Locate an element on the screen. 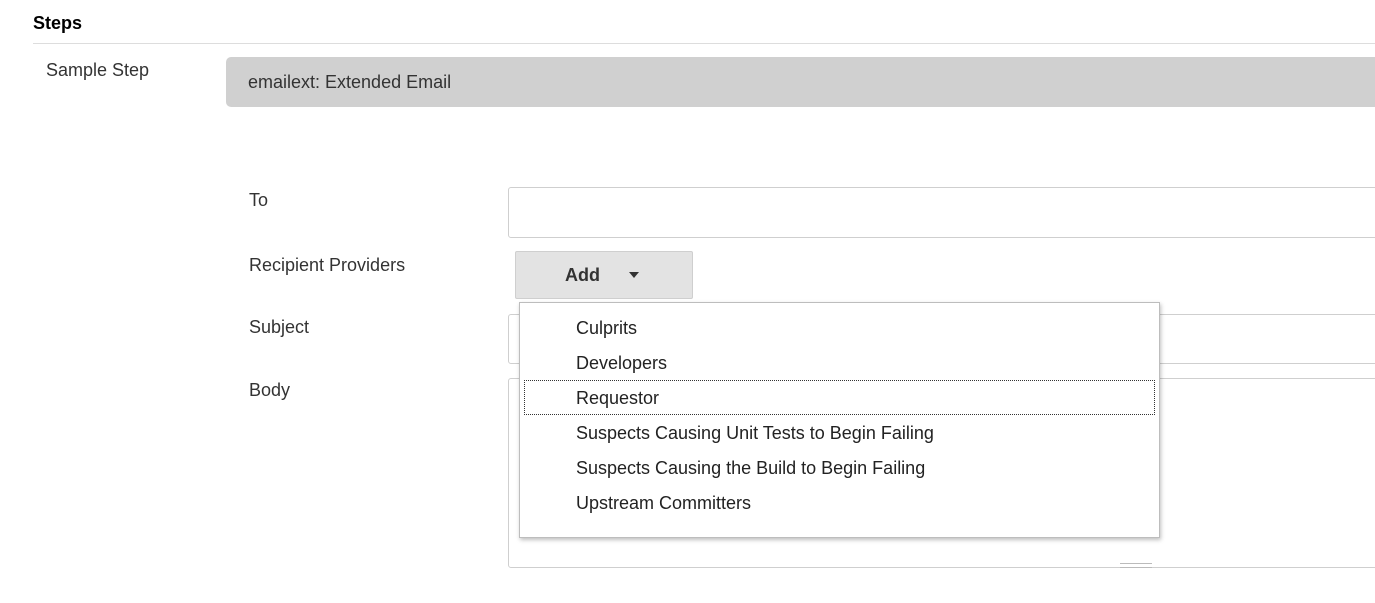  menu-item-culprits: Culprits is located at coordinates (839, 327).